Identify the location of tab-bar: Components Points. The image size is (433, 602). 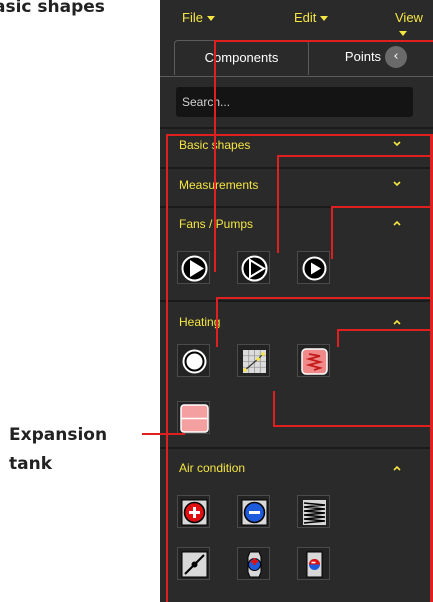
(296, 58).